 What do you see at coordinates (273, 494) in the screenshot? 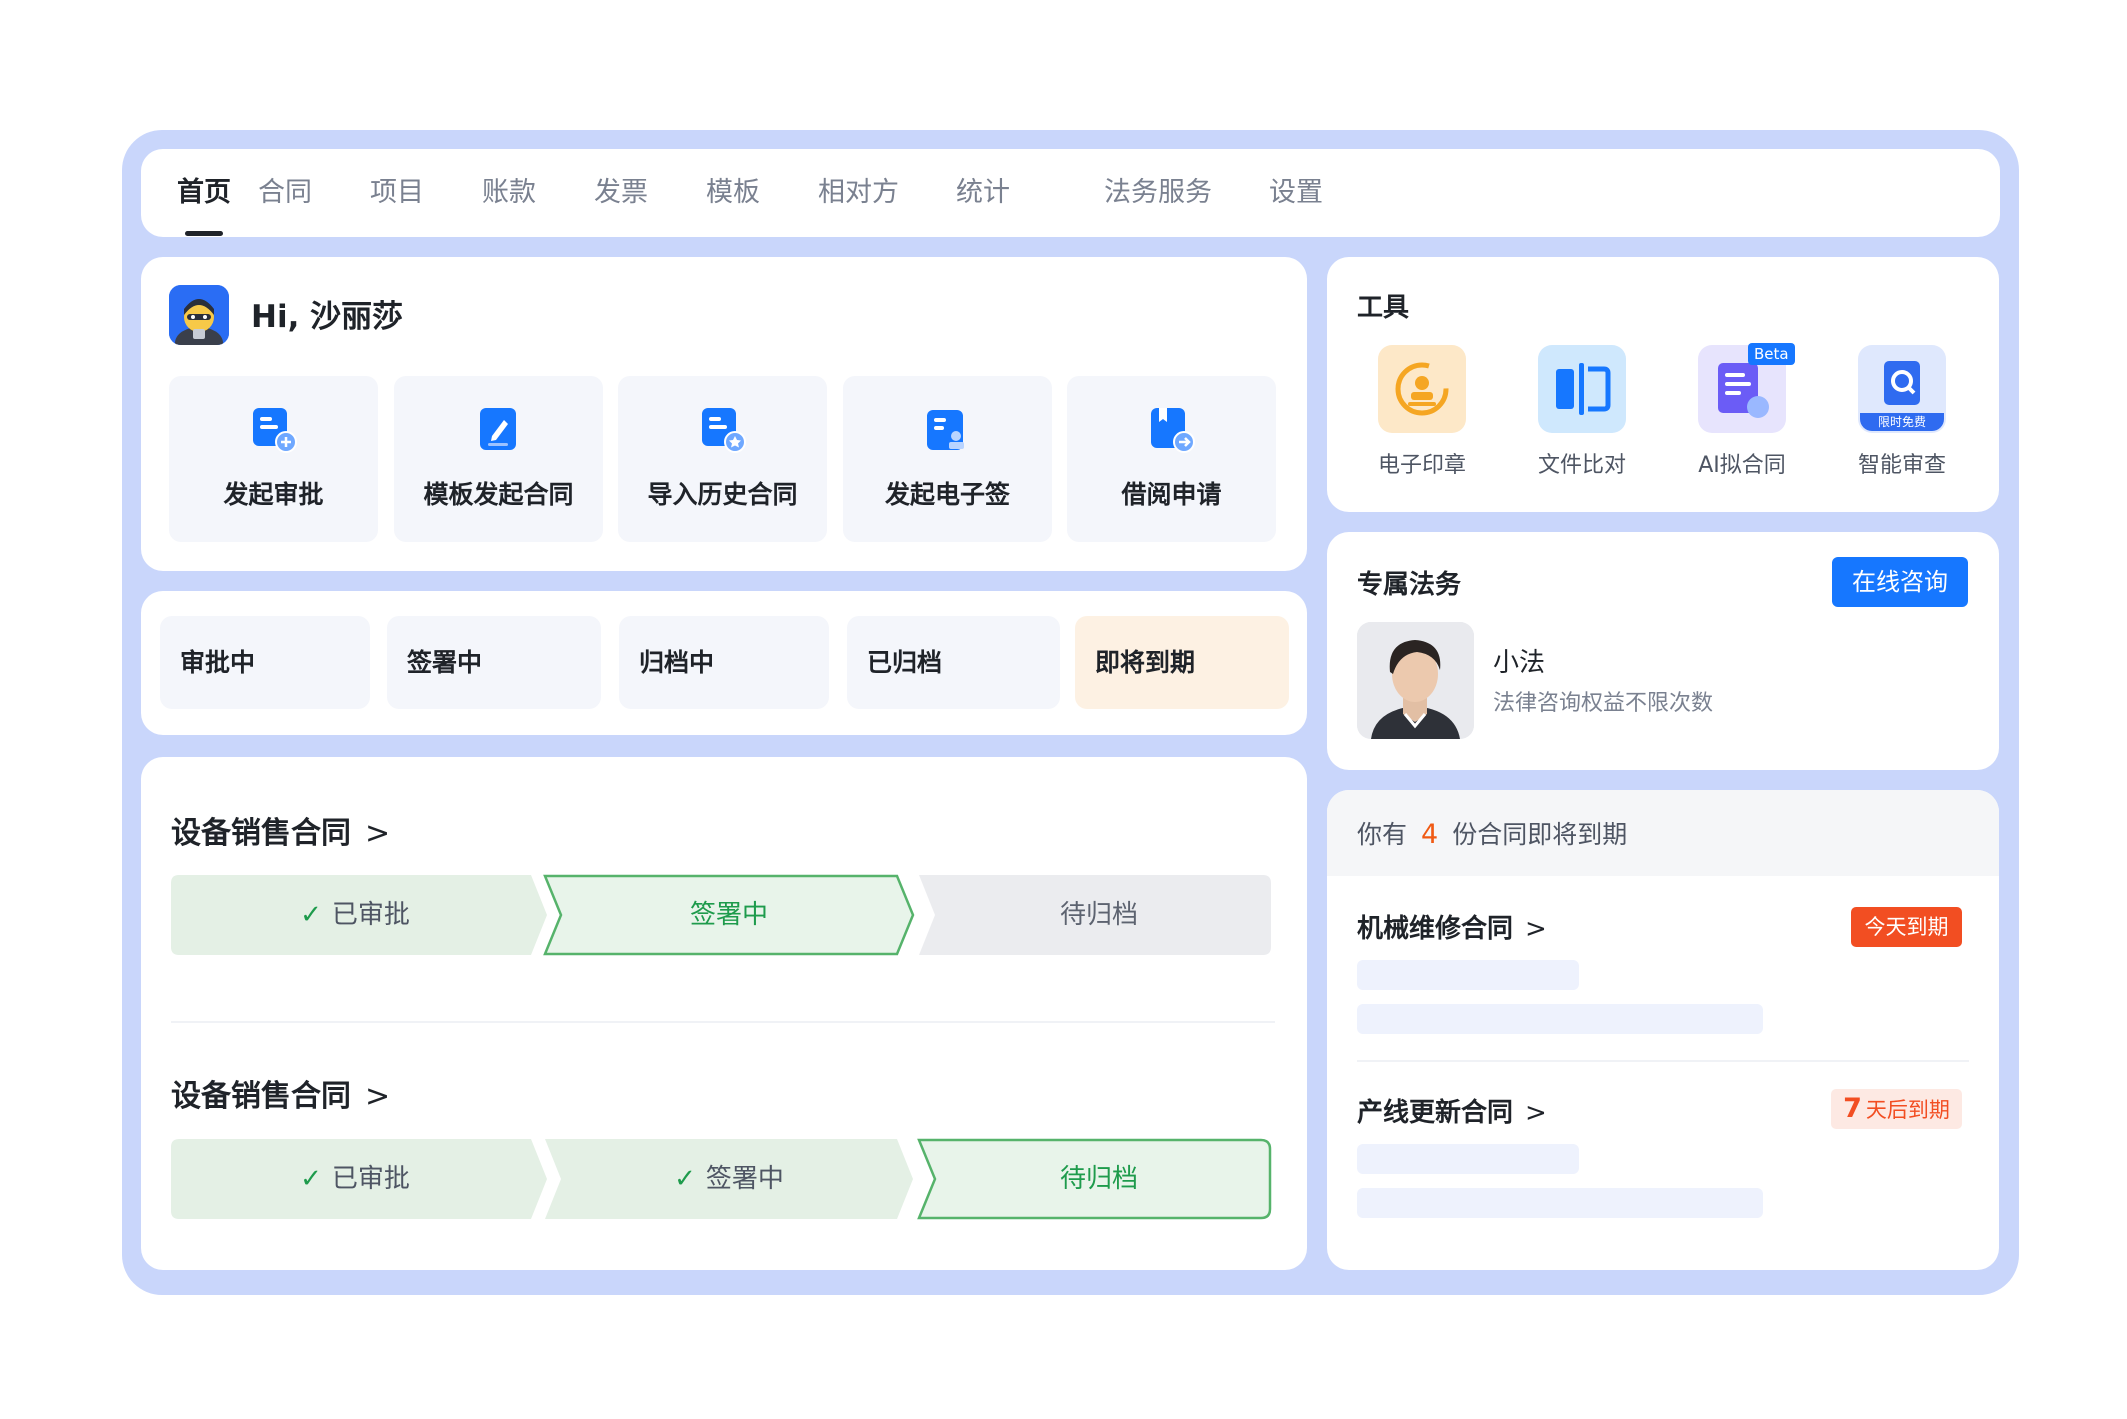
I see `action-label: 发起审批` at bounding box center [273, 494].